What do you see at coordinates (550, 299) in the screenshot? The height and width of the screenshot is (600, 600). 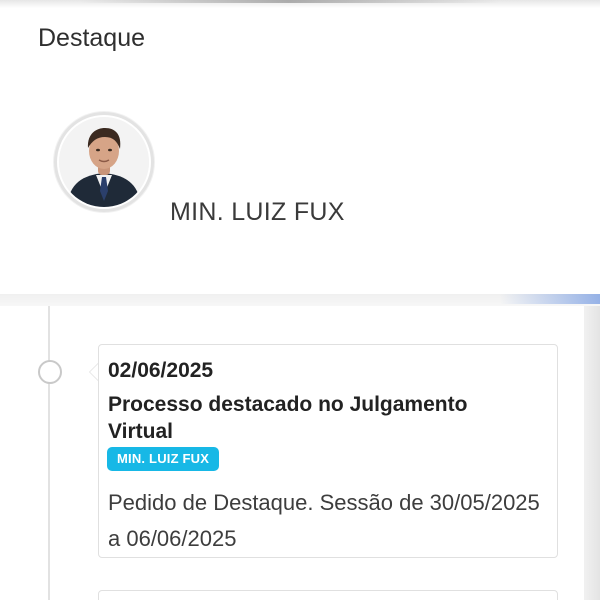 I see `divider-accent` at bounding box center [550, 299].